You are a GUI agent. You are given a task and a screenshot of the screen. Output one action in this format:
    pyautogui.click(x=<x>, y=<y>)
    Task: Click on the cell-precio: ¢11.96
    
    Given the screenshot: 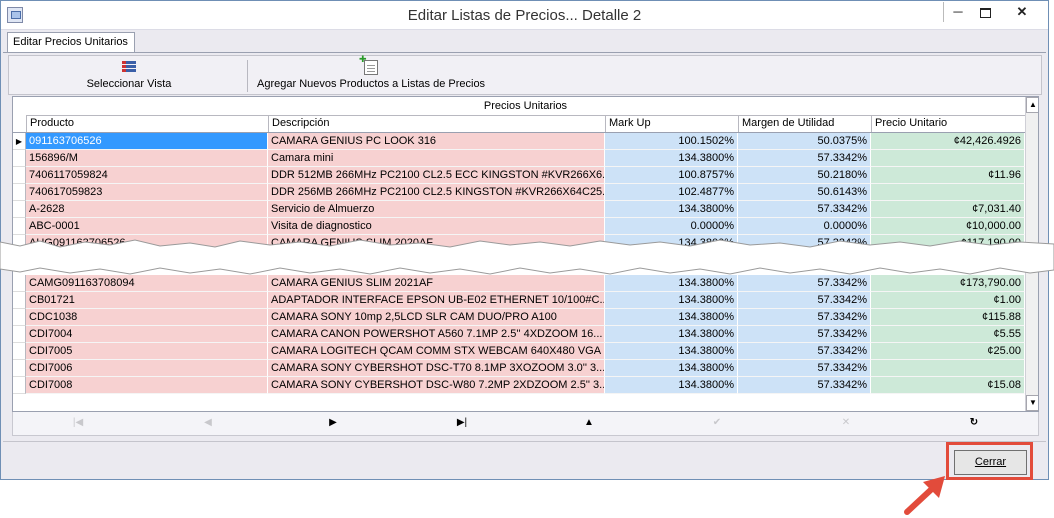 What is the action you would take?
    pyautogui.click(x=948, y=175)
    